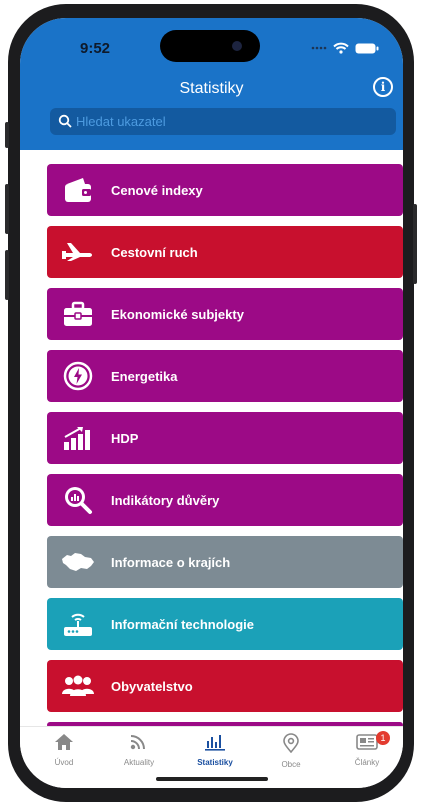 Image resolution: width=423 pixels, height=806 pixels. I want to click on category-label: Informace o krajích, so click(171, 562).